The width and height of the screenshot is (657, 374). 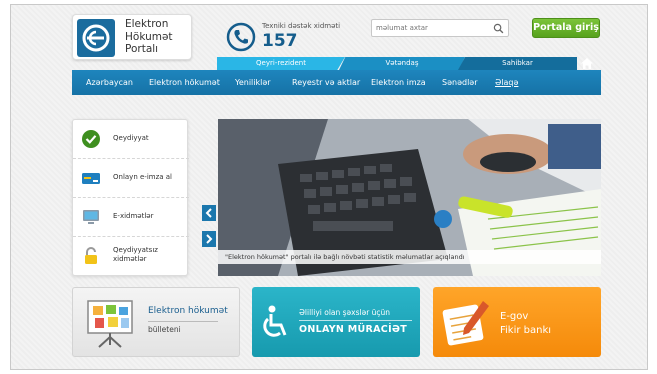 What do you see at coordinates (345, 312) in the screenshot?
I see `disability-title: Əlilliyi olan şəxslər üçün` at bounding box center [345, 312].